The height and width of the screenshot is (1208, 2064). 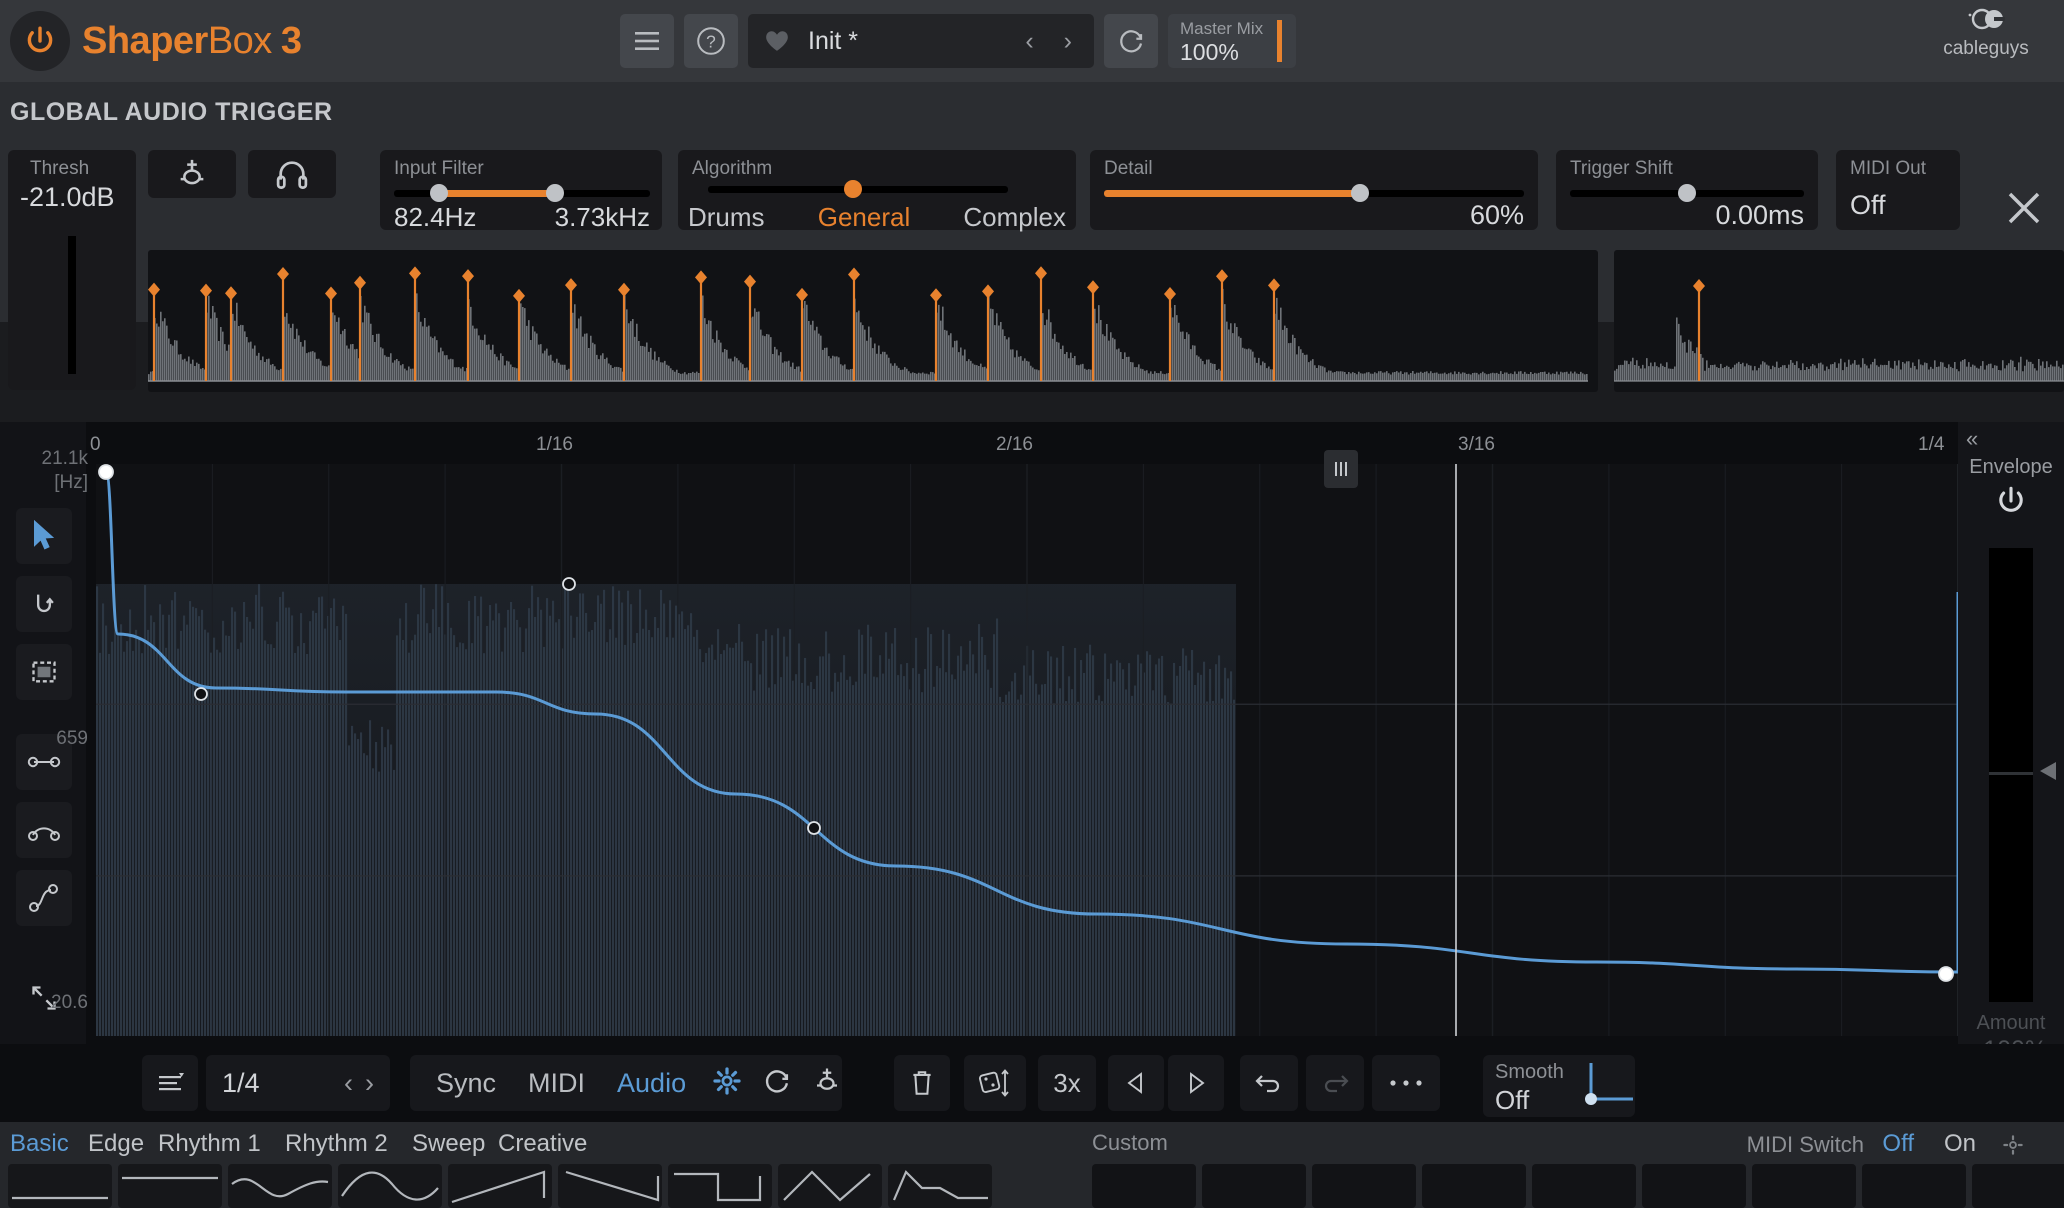 I want to click on rate-prev-button: ‹, so click(x=348, y=1083).